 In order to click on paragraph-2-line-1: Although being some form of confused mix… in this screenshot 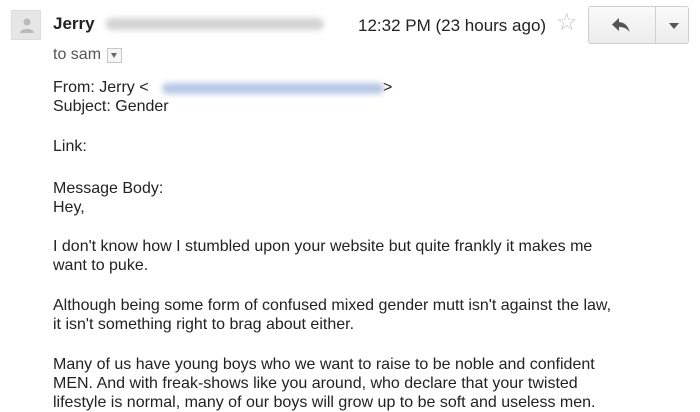, I will do `click(332, 305)`.